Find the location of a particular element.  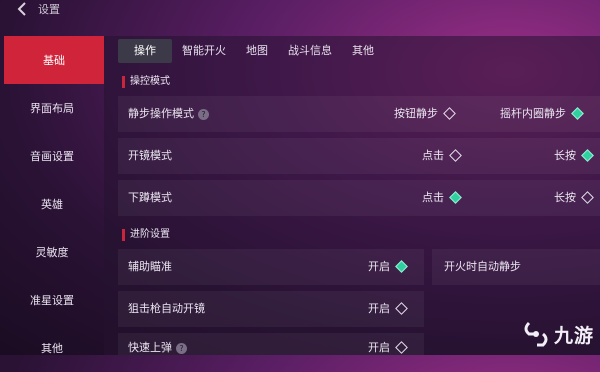

tab-map: 地图 is located at coordinates (257, 51).